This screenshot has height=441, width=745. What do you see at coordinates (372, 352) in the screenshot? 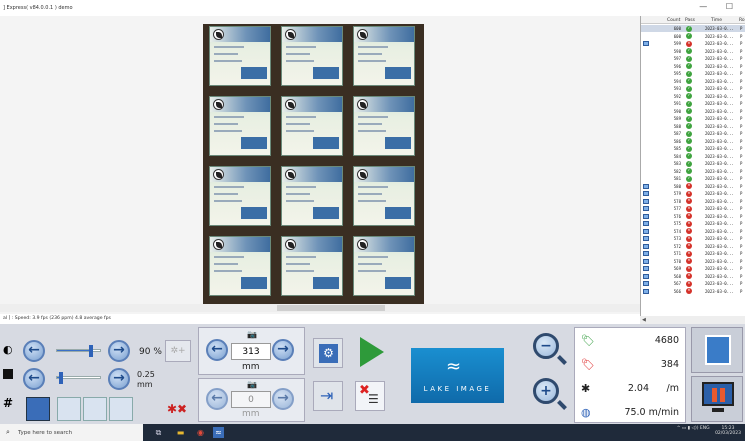
I see `play-button` at bounding box center [372, 352].